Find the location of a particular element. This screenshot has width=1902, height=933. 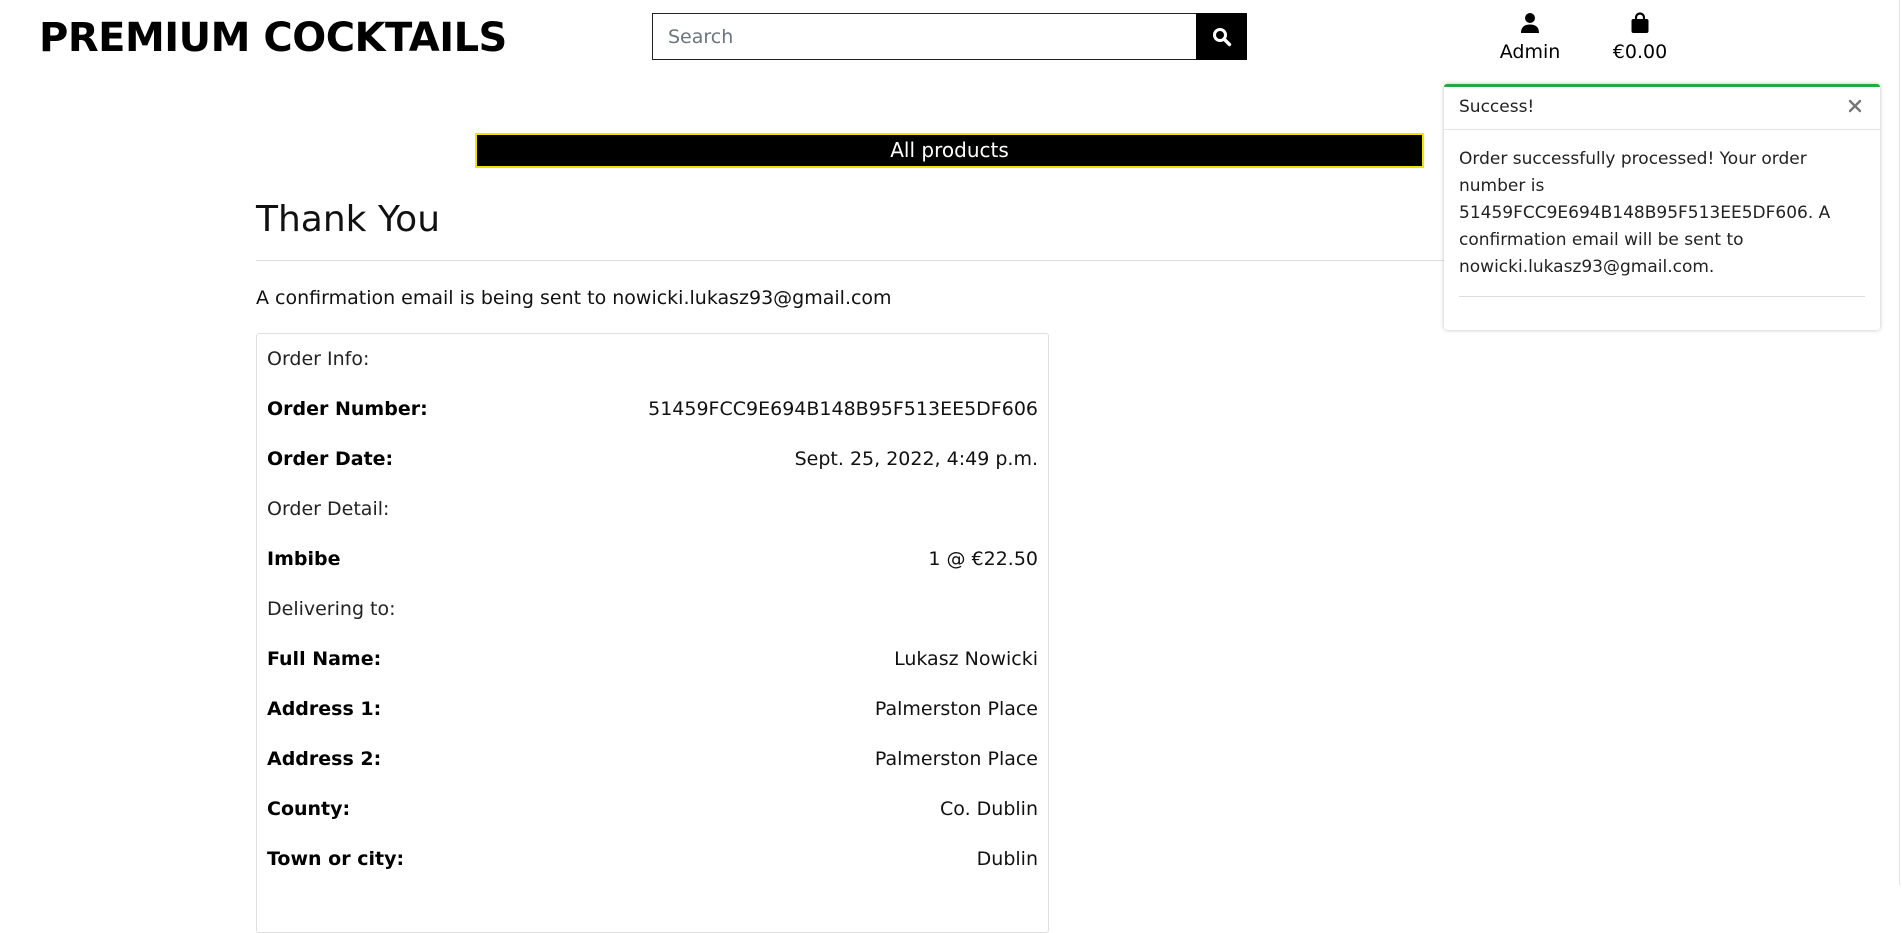

delivery-value: Co. Dublin is located at coordinates (989, 809).